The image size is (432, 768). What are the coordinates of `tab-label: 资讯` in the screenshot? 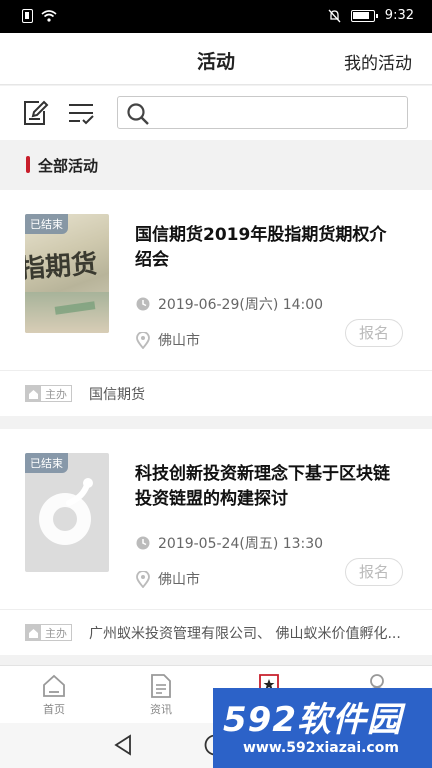 It's located at (161, 709).